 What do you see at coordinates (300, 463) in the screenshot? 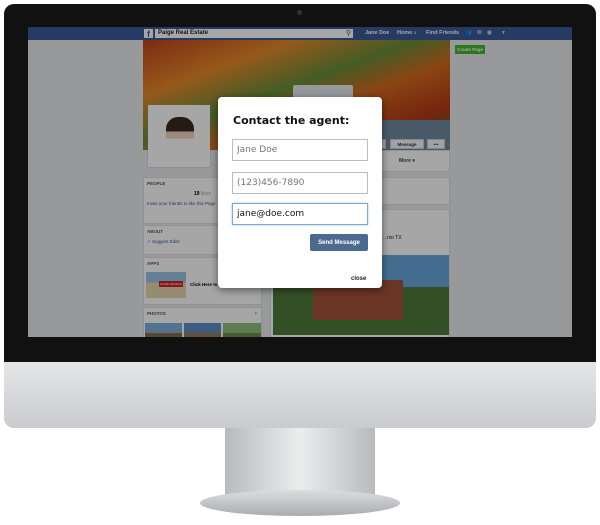
I see `monitor-stand` at bounding box center [300, 463].